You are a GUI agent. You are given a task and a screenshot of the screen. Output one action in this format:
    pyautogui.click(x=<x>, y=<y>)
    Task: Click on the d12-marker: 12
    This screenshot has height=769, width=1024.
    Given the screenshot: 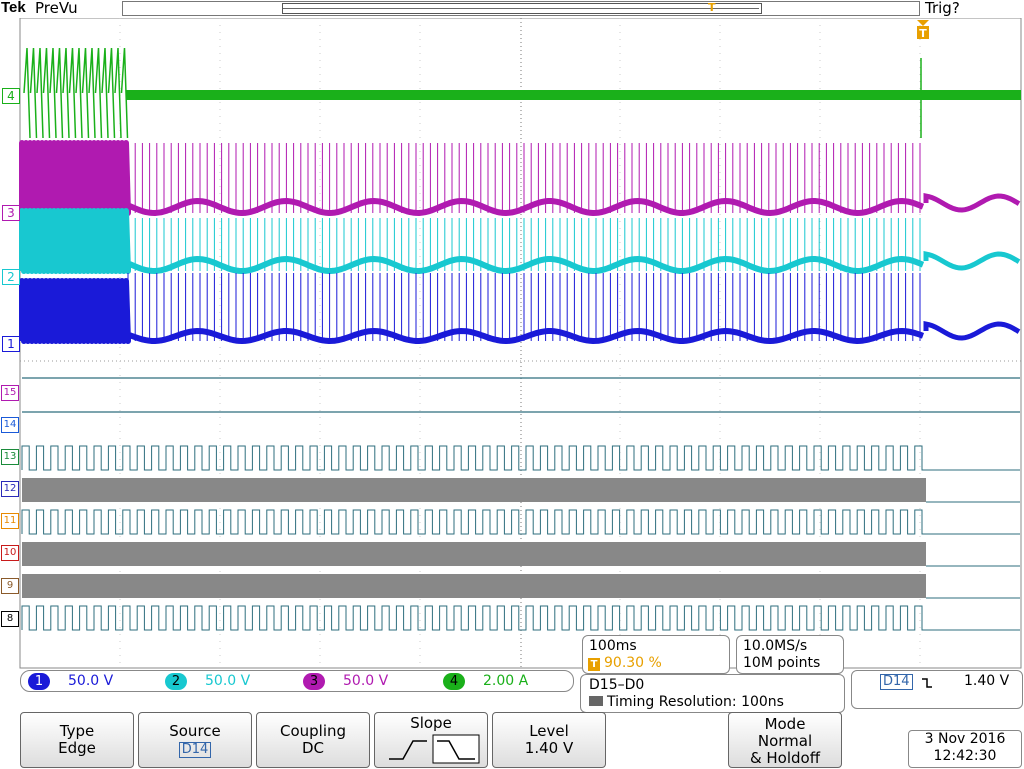 What is the action you would take?
    pyautogui.click(x=10, y=489)
    